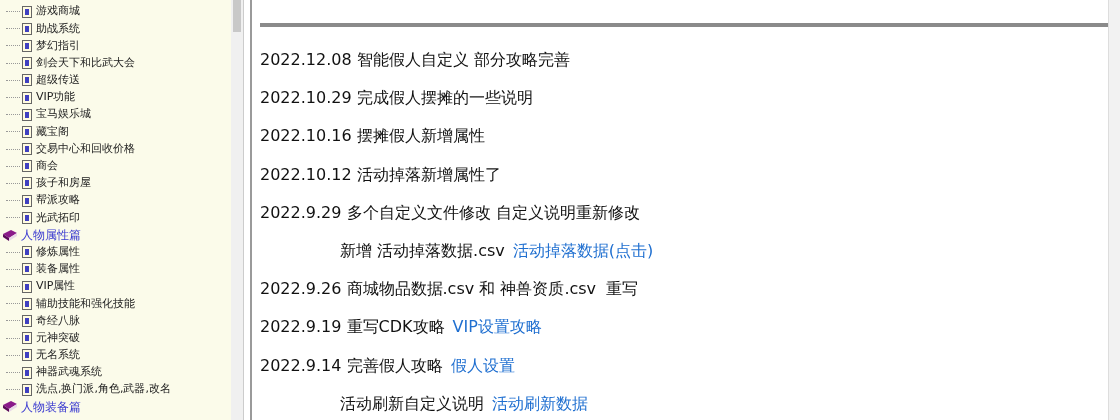 Image resolution: width=1120 pixels, height=420 pixels. Describe the element at coordinates (103, 389) in the screenshot. I see `tree-item: 洗点,换门派,角色,武器,改名` at that location.